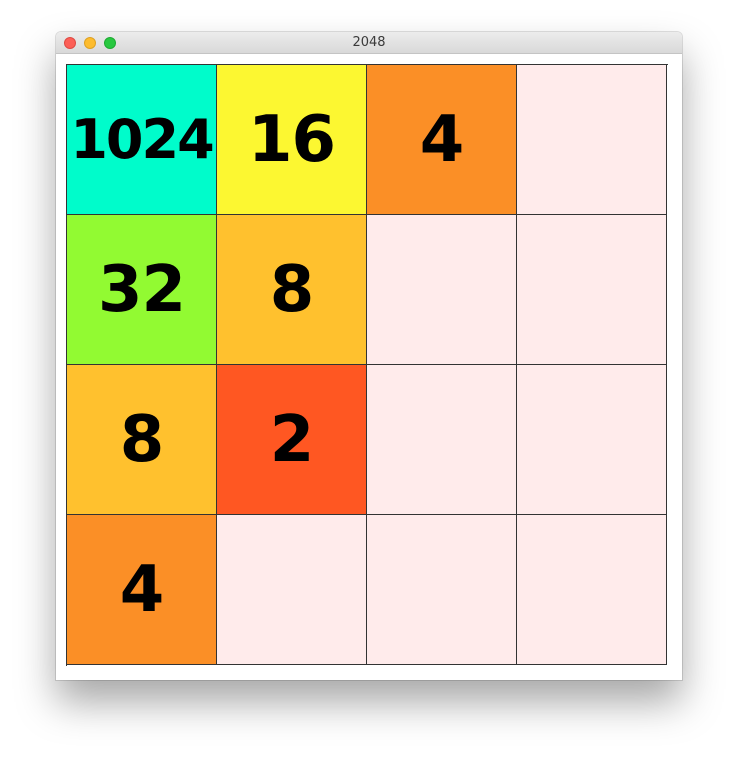  I want to click on tile-r1-c1: 8, so click(292, 290).